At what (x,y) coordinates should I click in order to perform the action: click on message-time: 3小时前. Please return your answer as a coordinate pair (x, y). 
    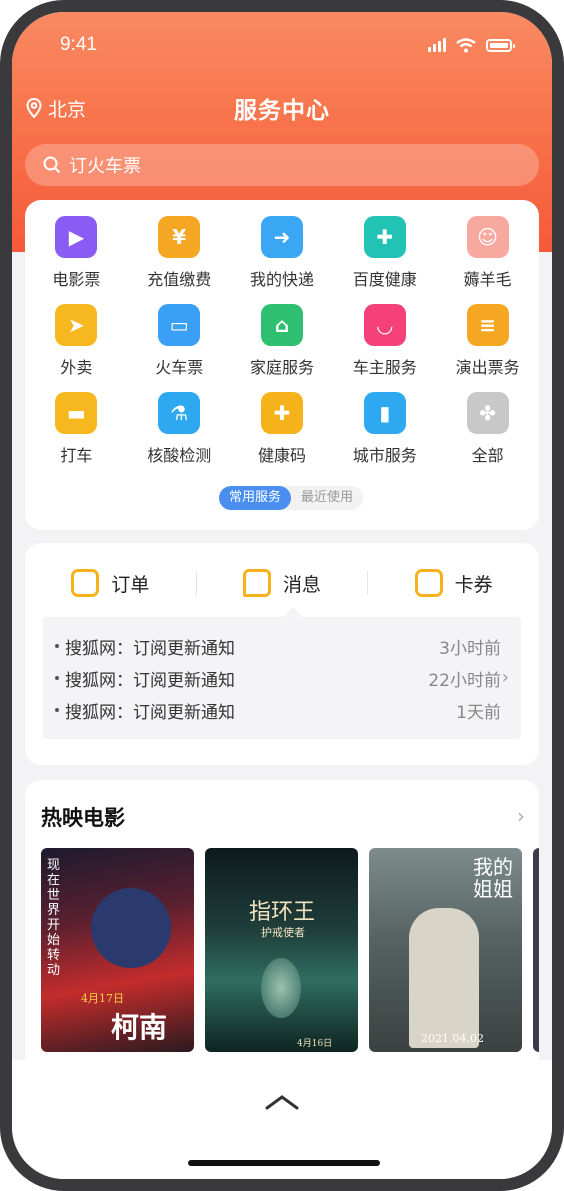
    Looking at the image, I should click on (470, 648).